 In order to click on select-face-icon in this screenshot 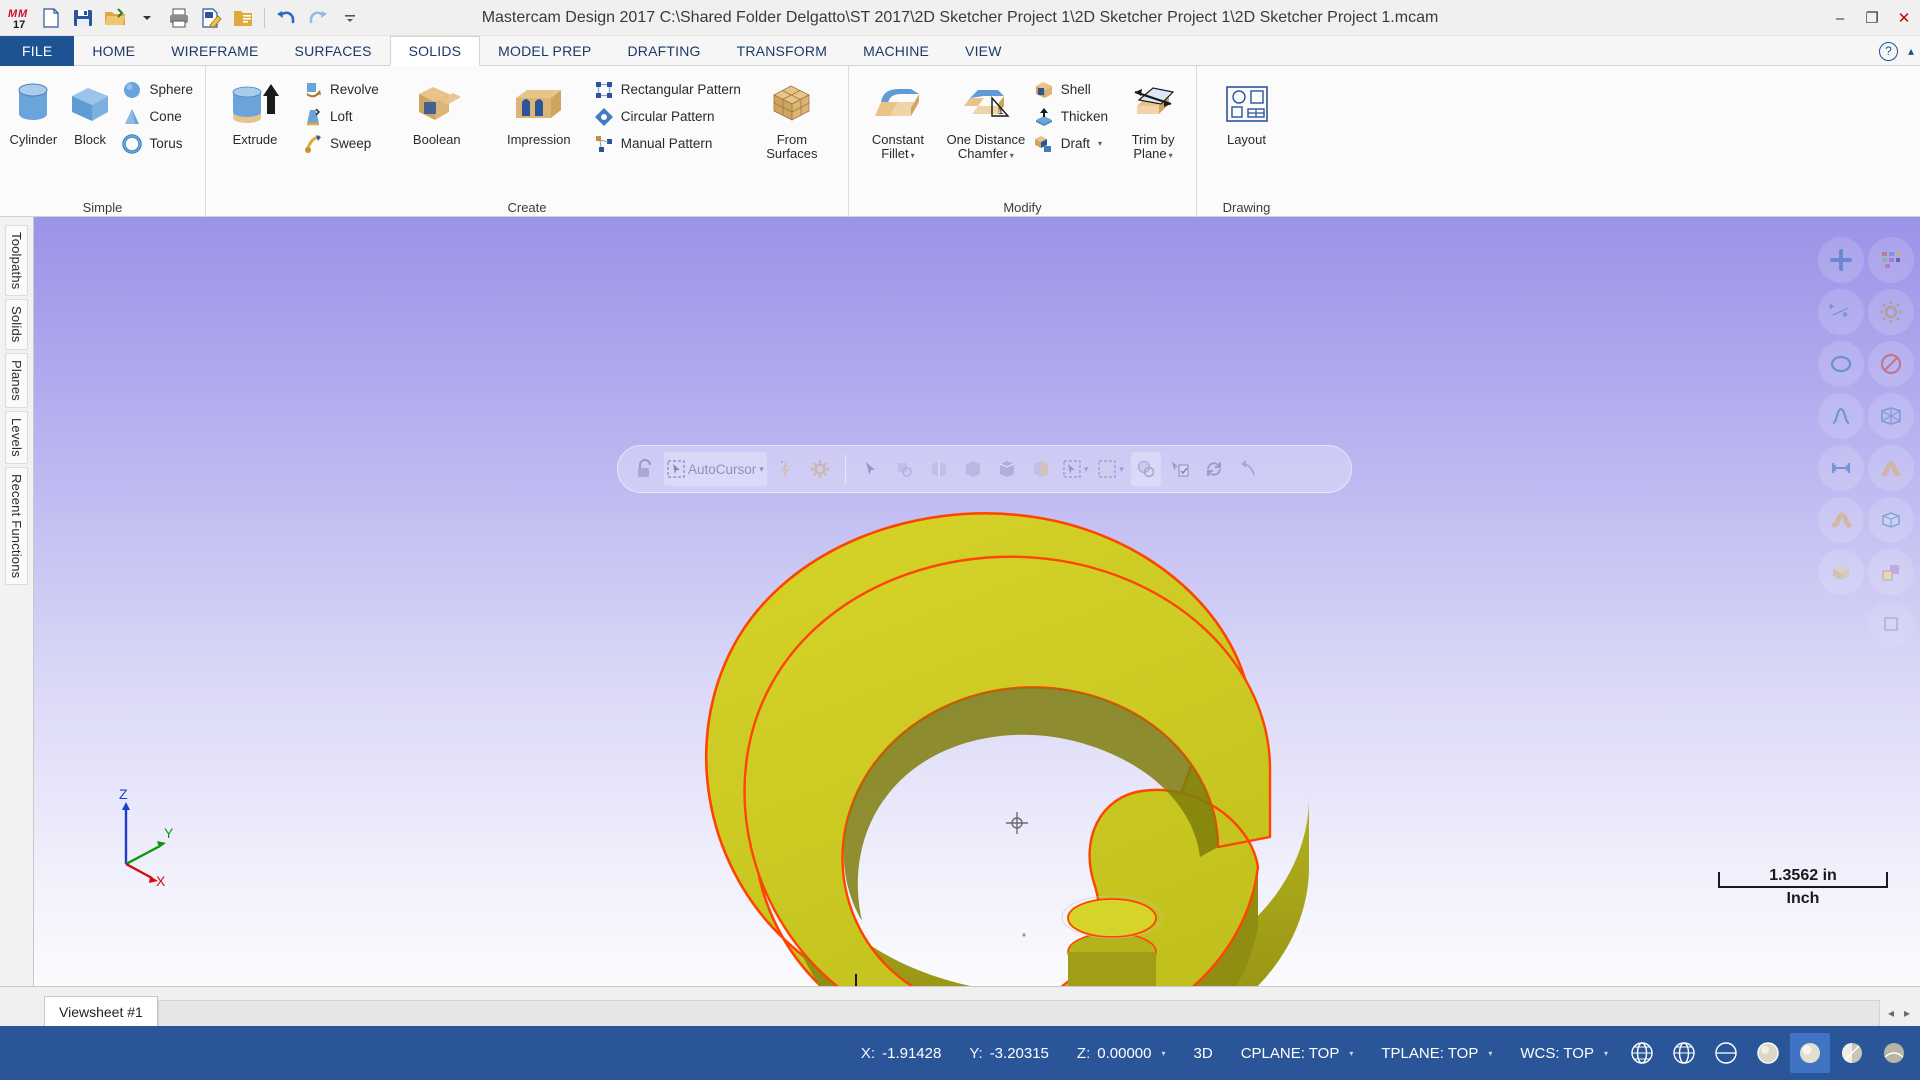, I will do `click(939, 469)`.